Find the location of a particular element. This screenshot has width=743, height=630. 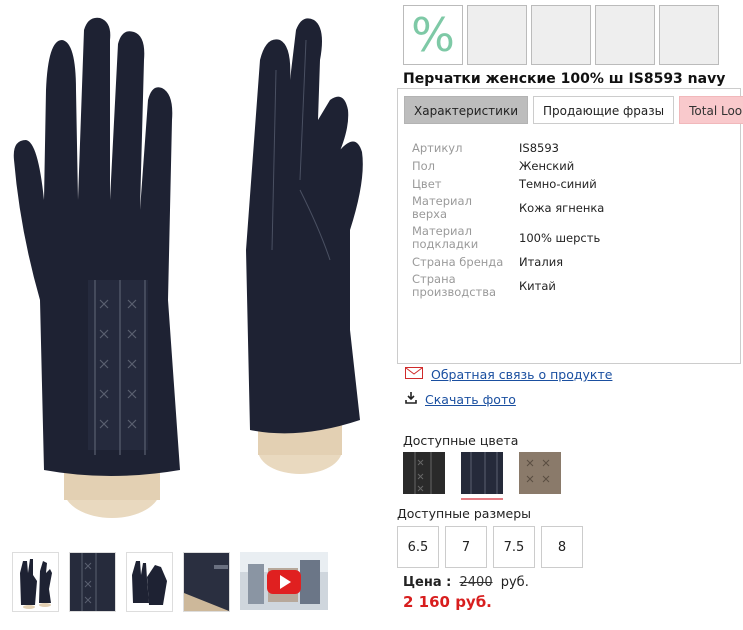

colors-label: Доступные цвета is located at coordinates (461, 440).